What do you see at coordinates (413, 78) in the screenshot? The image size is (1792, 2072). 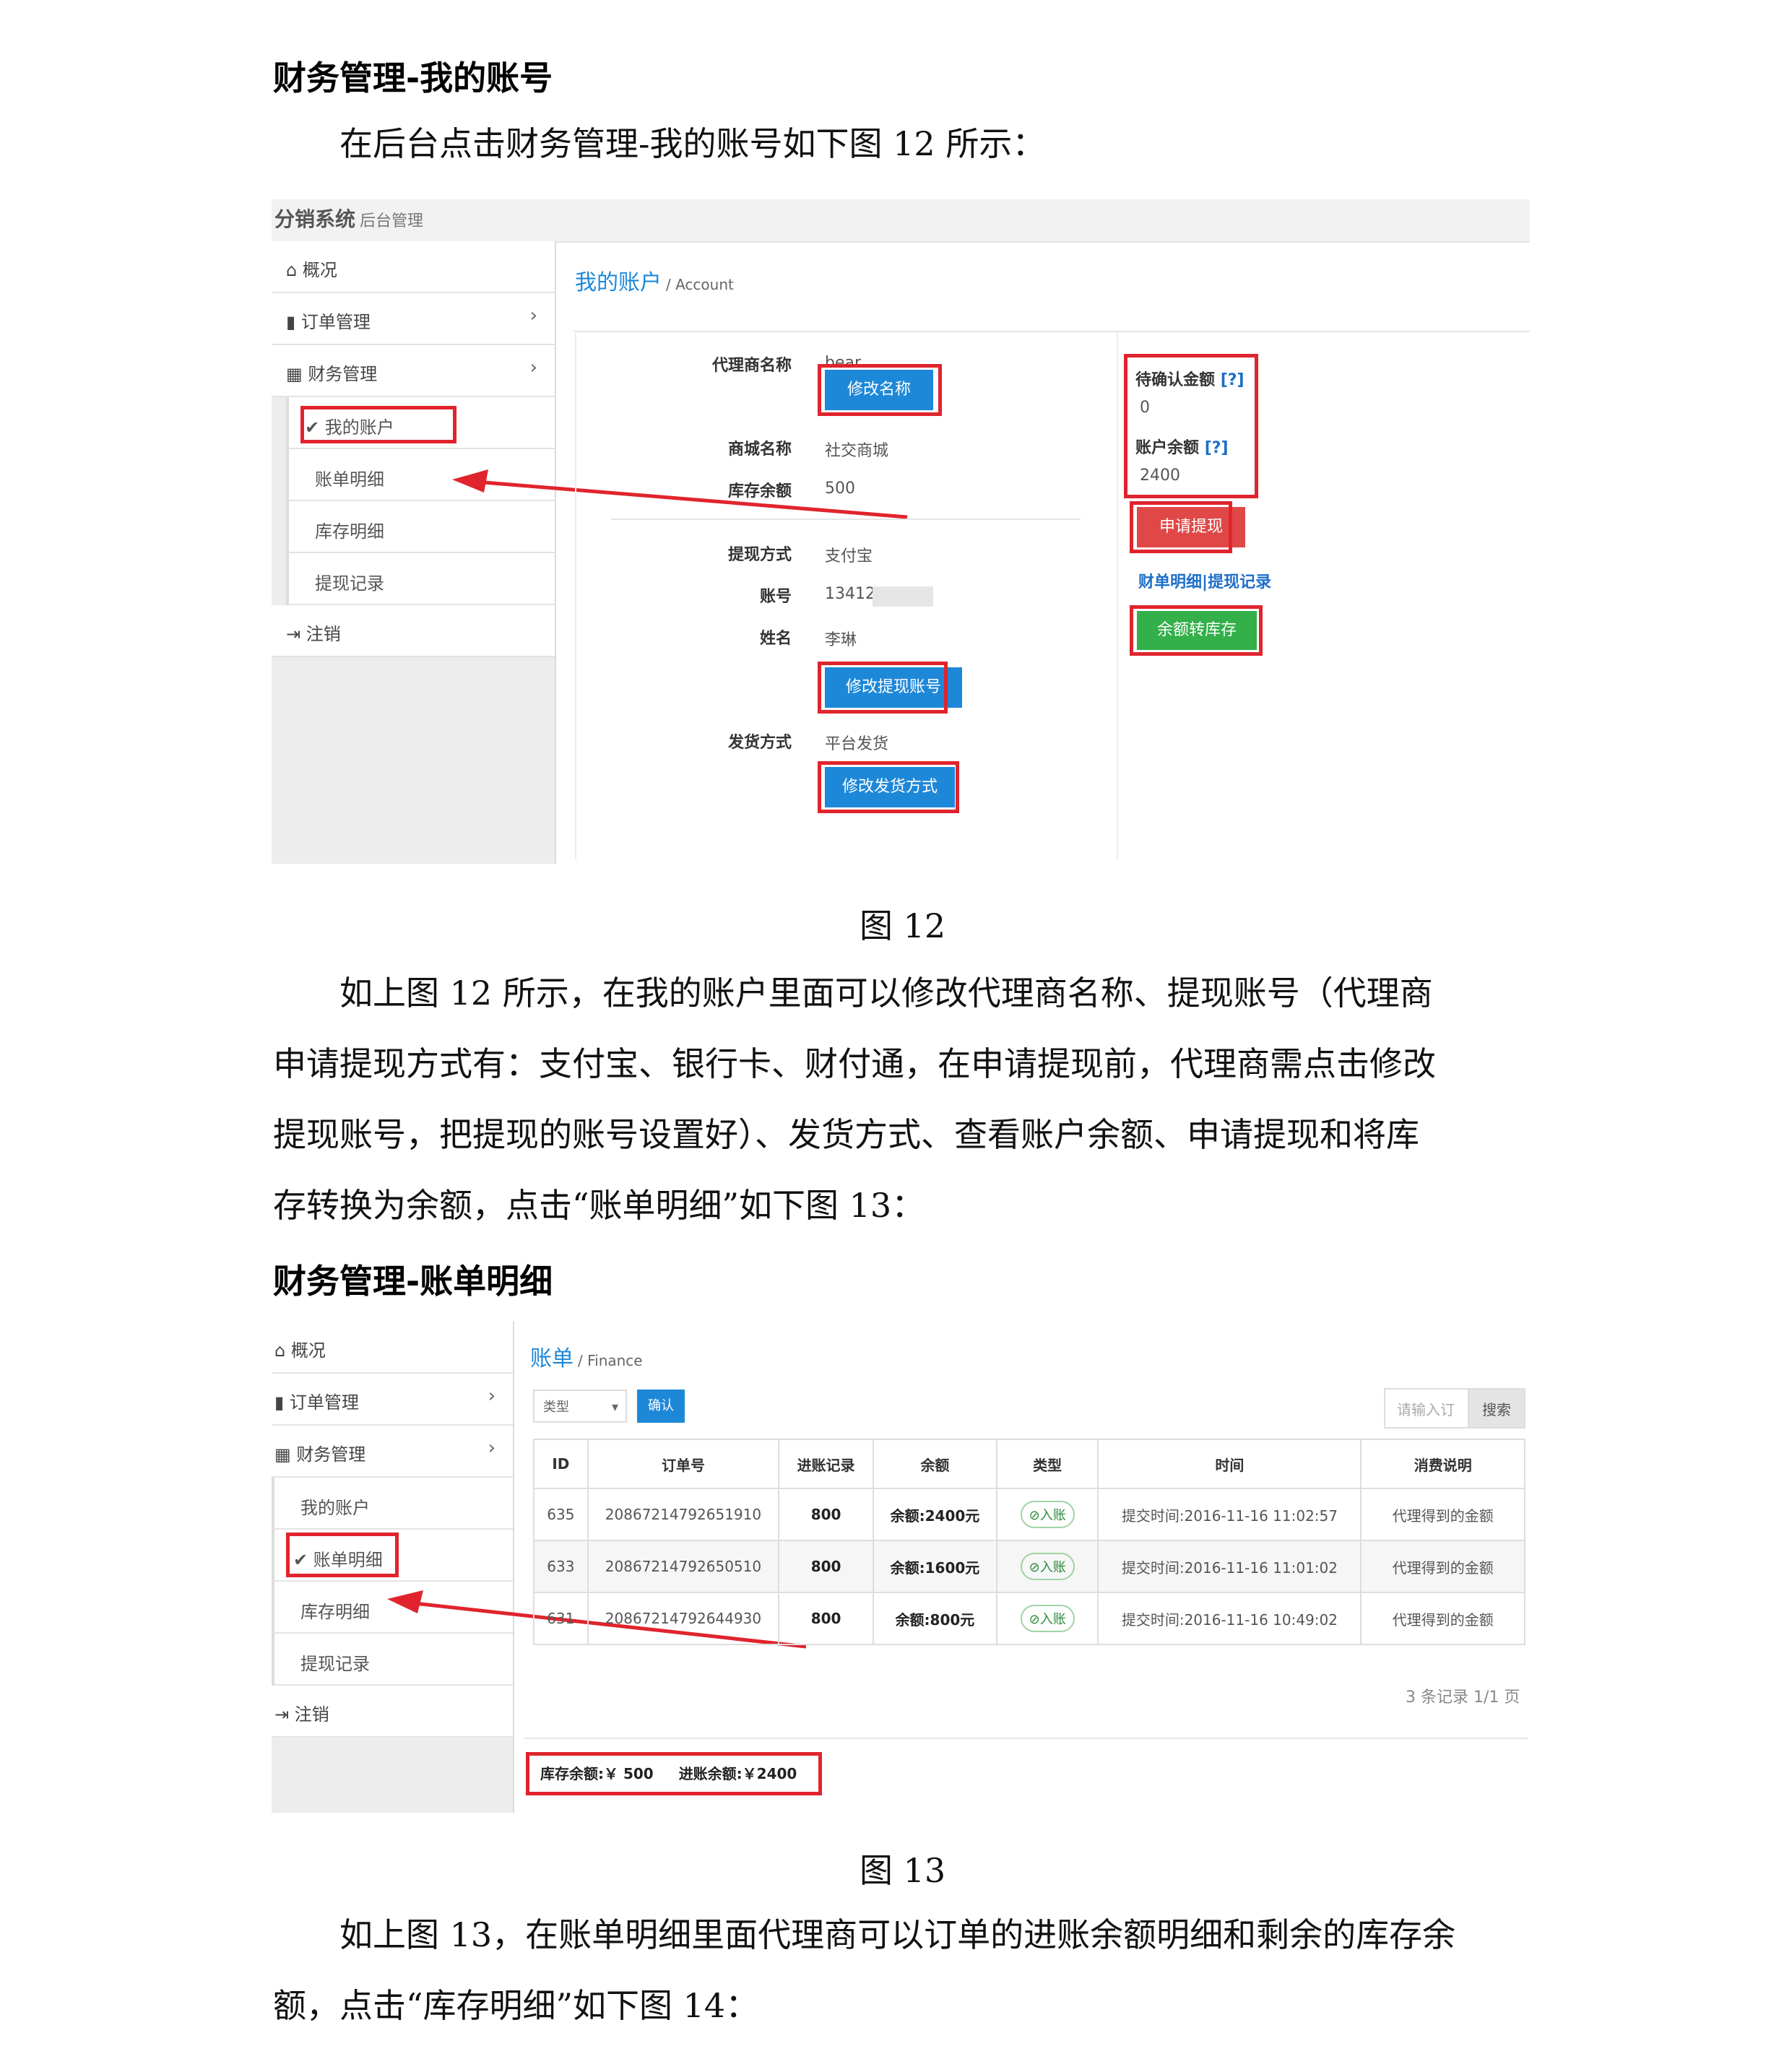 I see `section-heading-my-account: 财务管理-我的账号` at bounding box center [413, 78].